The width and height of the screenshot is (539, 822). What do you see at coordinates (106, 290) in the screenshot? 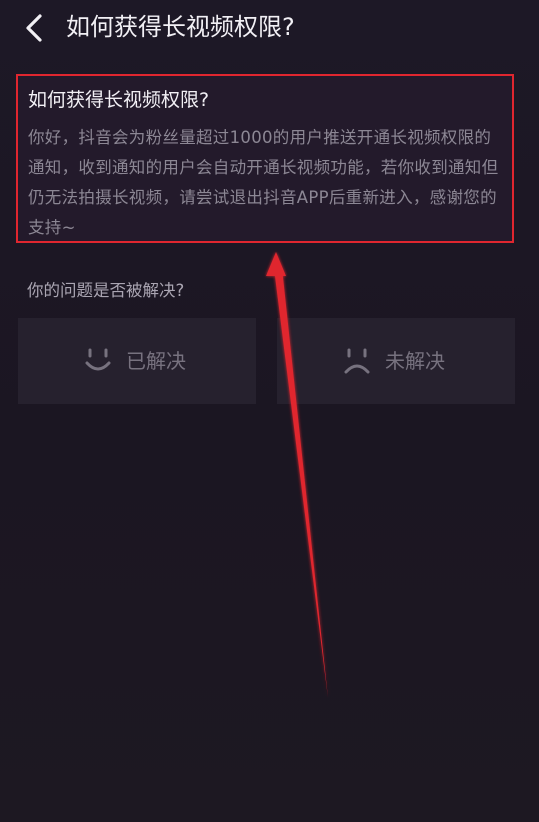
I see `resolve-question: 你的问题是否被解决?` at bounding box center [106, 290].